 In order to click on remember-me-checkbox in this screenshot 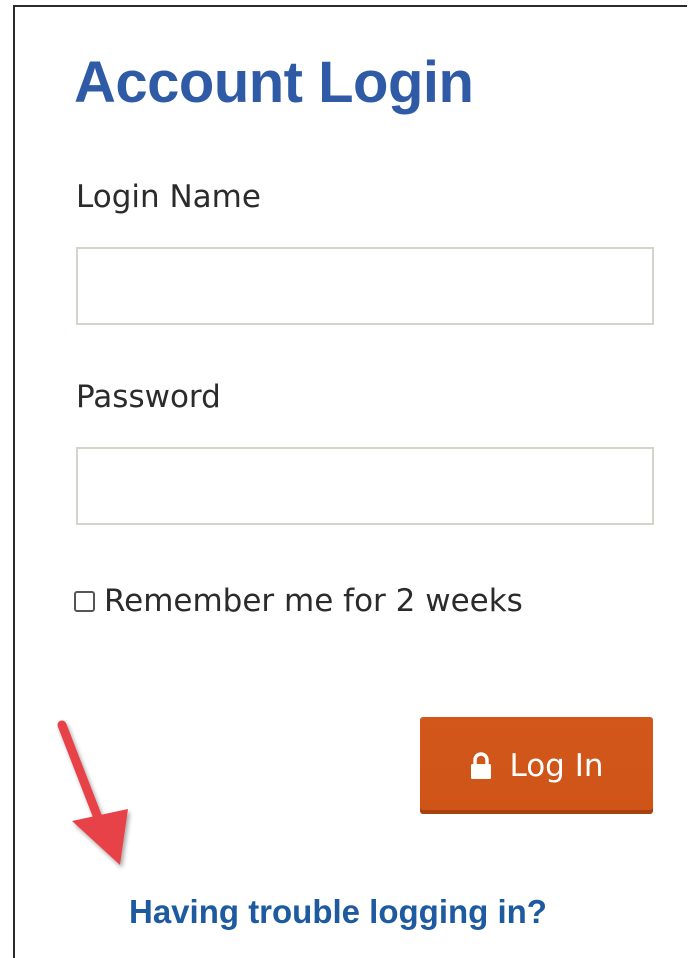, I will do `click(84, 601)`.